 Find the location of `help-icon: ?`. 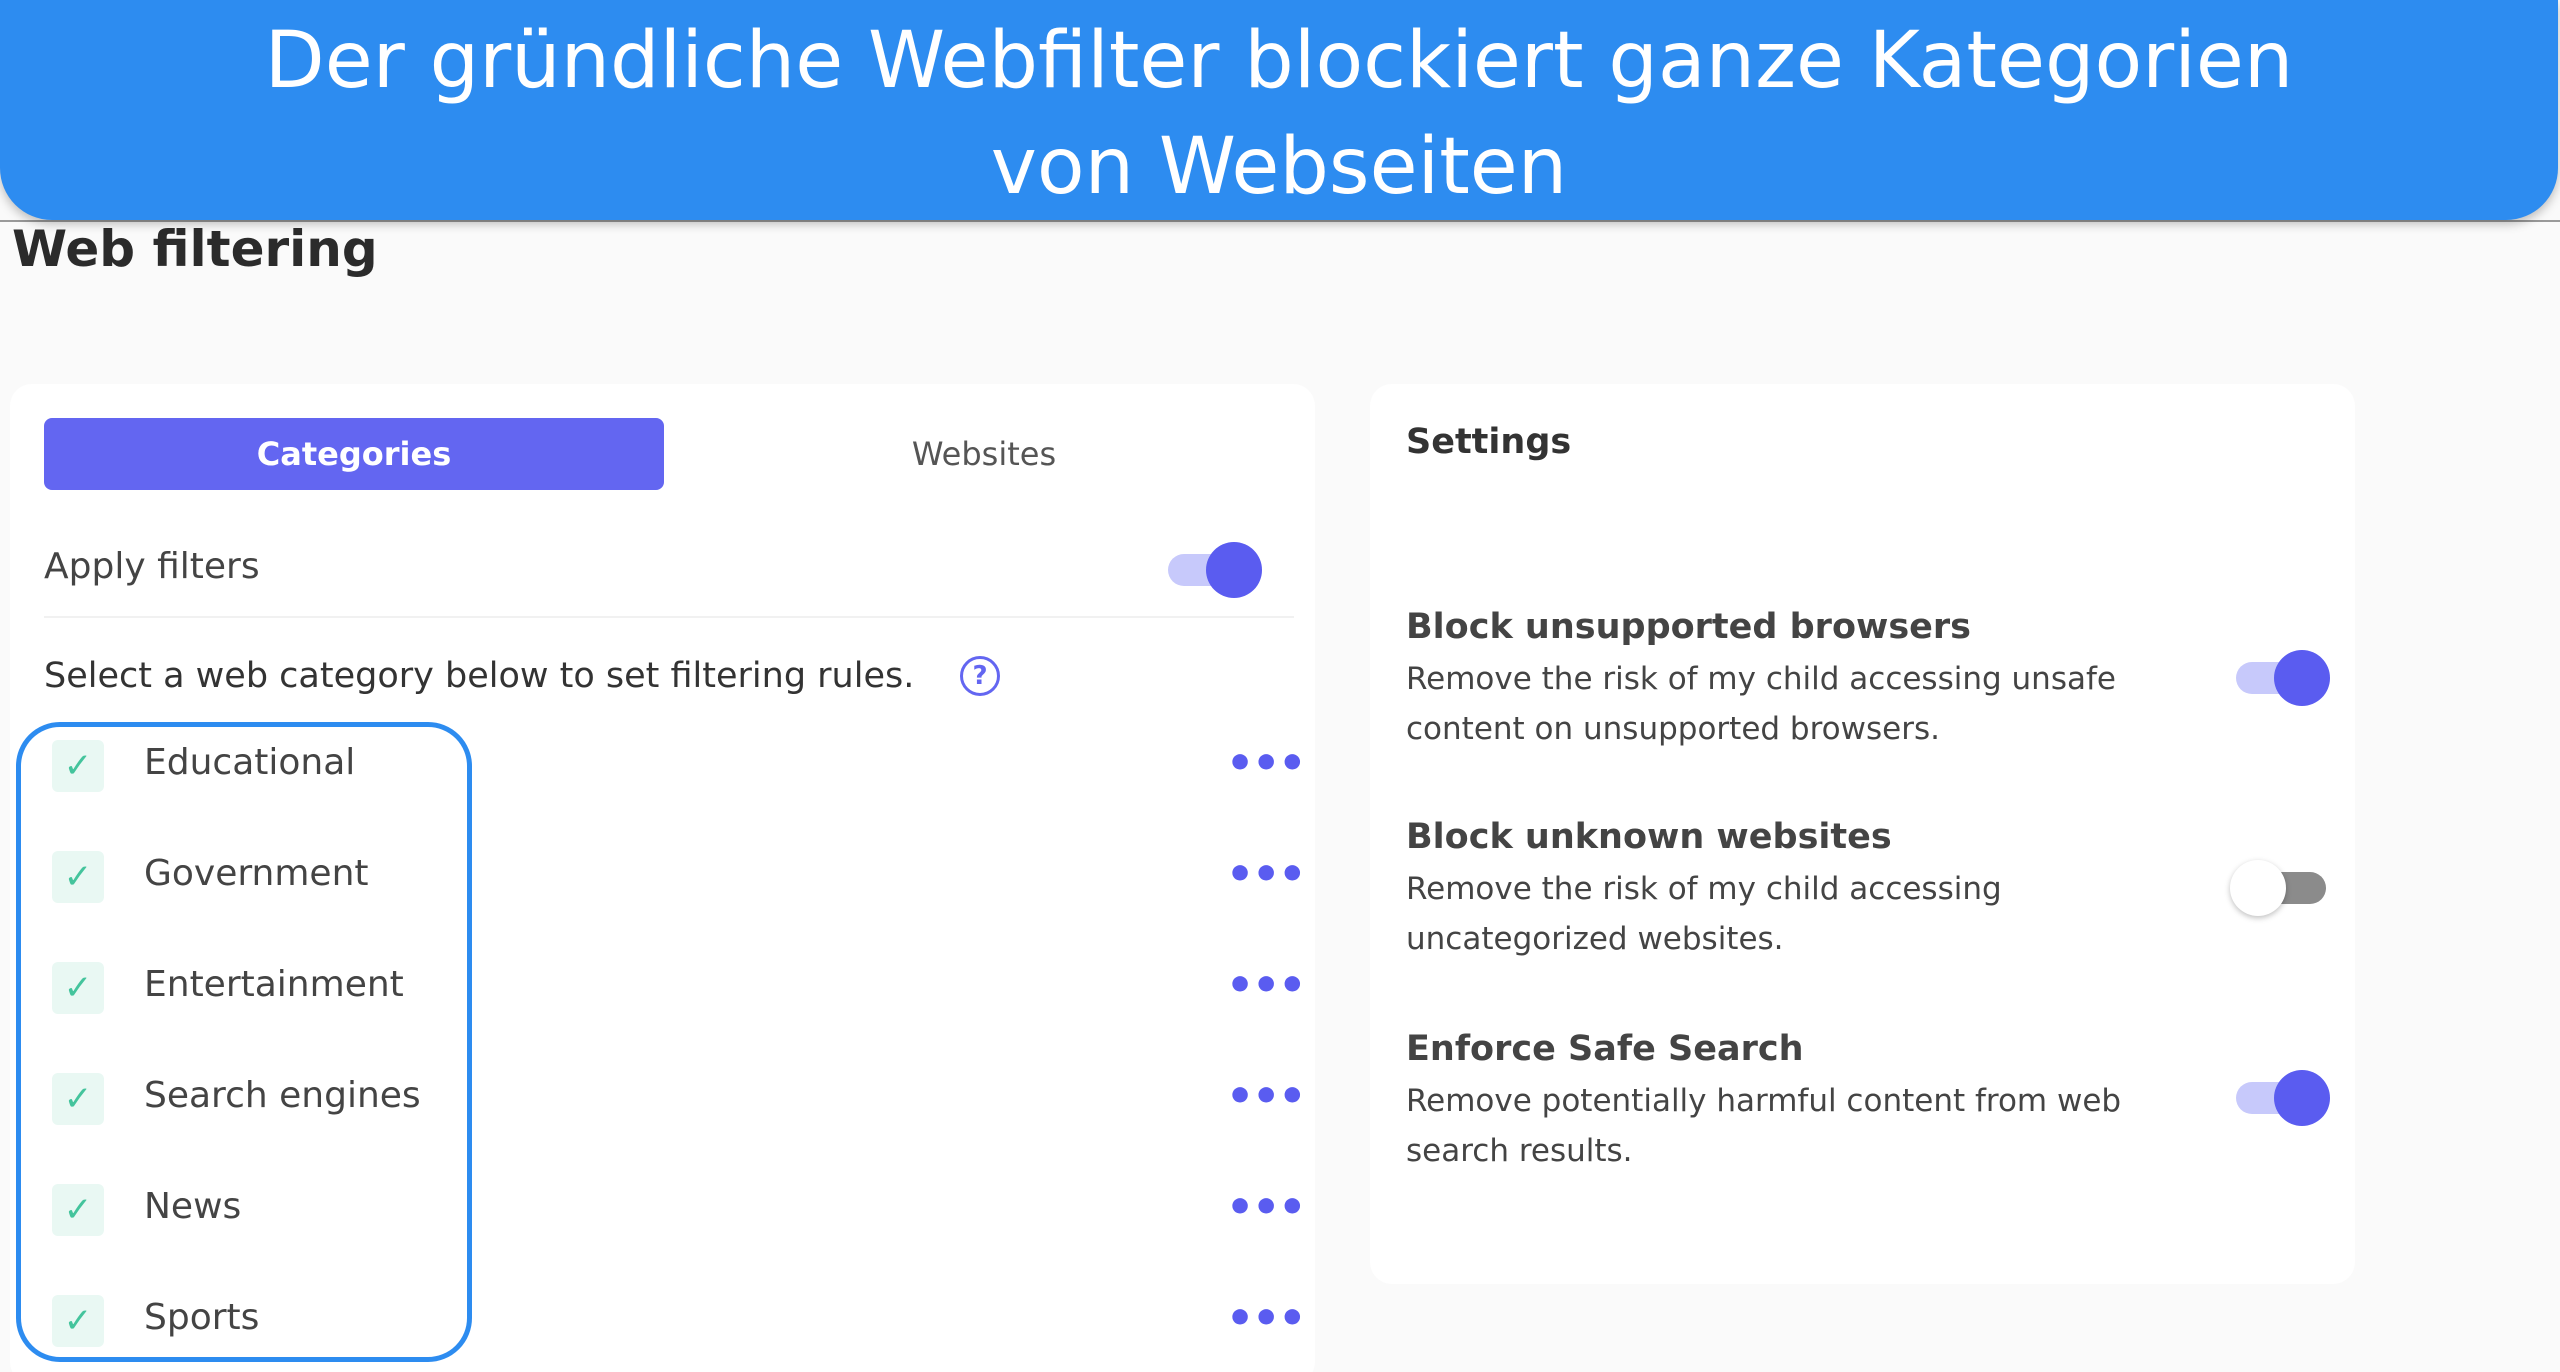

help-icon: ? is located at coordinates (980, 676).